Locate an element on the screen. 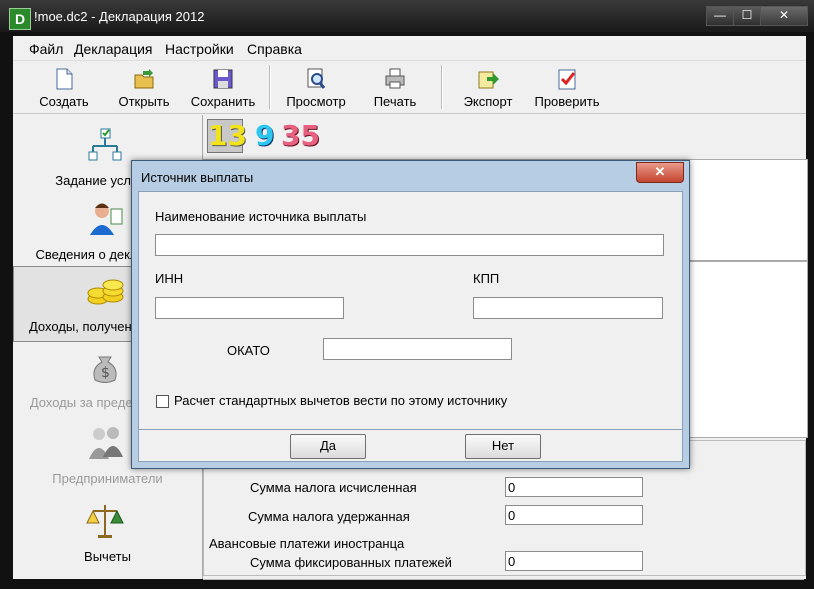 The height and width of the screenshot is (589, 814). sum-calculated-field: 0 is located at coordinates (574, 487).